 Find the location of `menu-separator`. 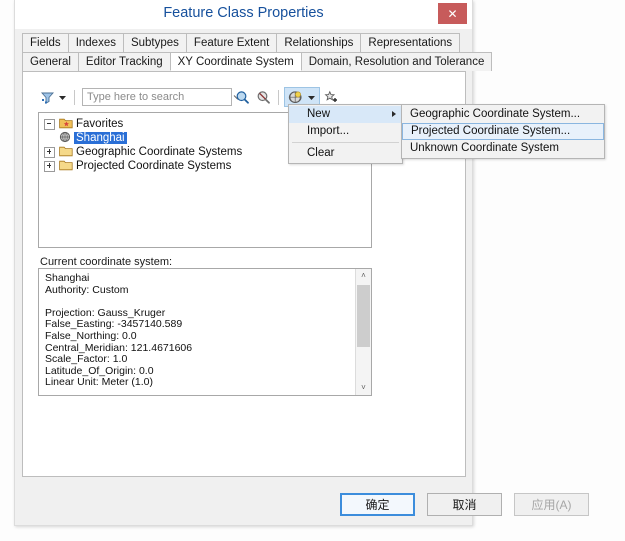

menu-separator is located at coordinates (345, 142).